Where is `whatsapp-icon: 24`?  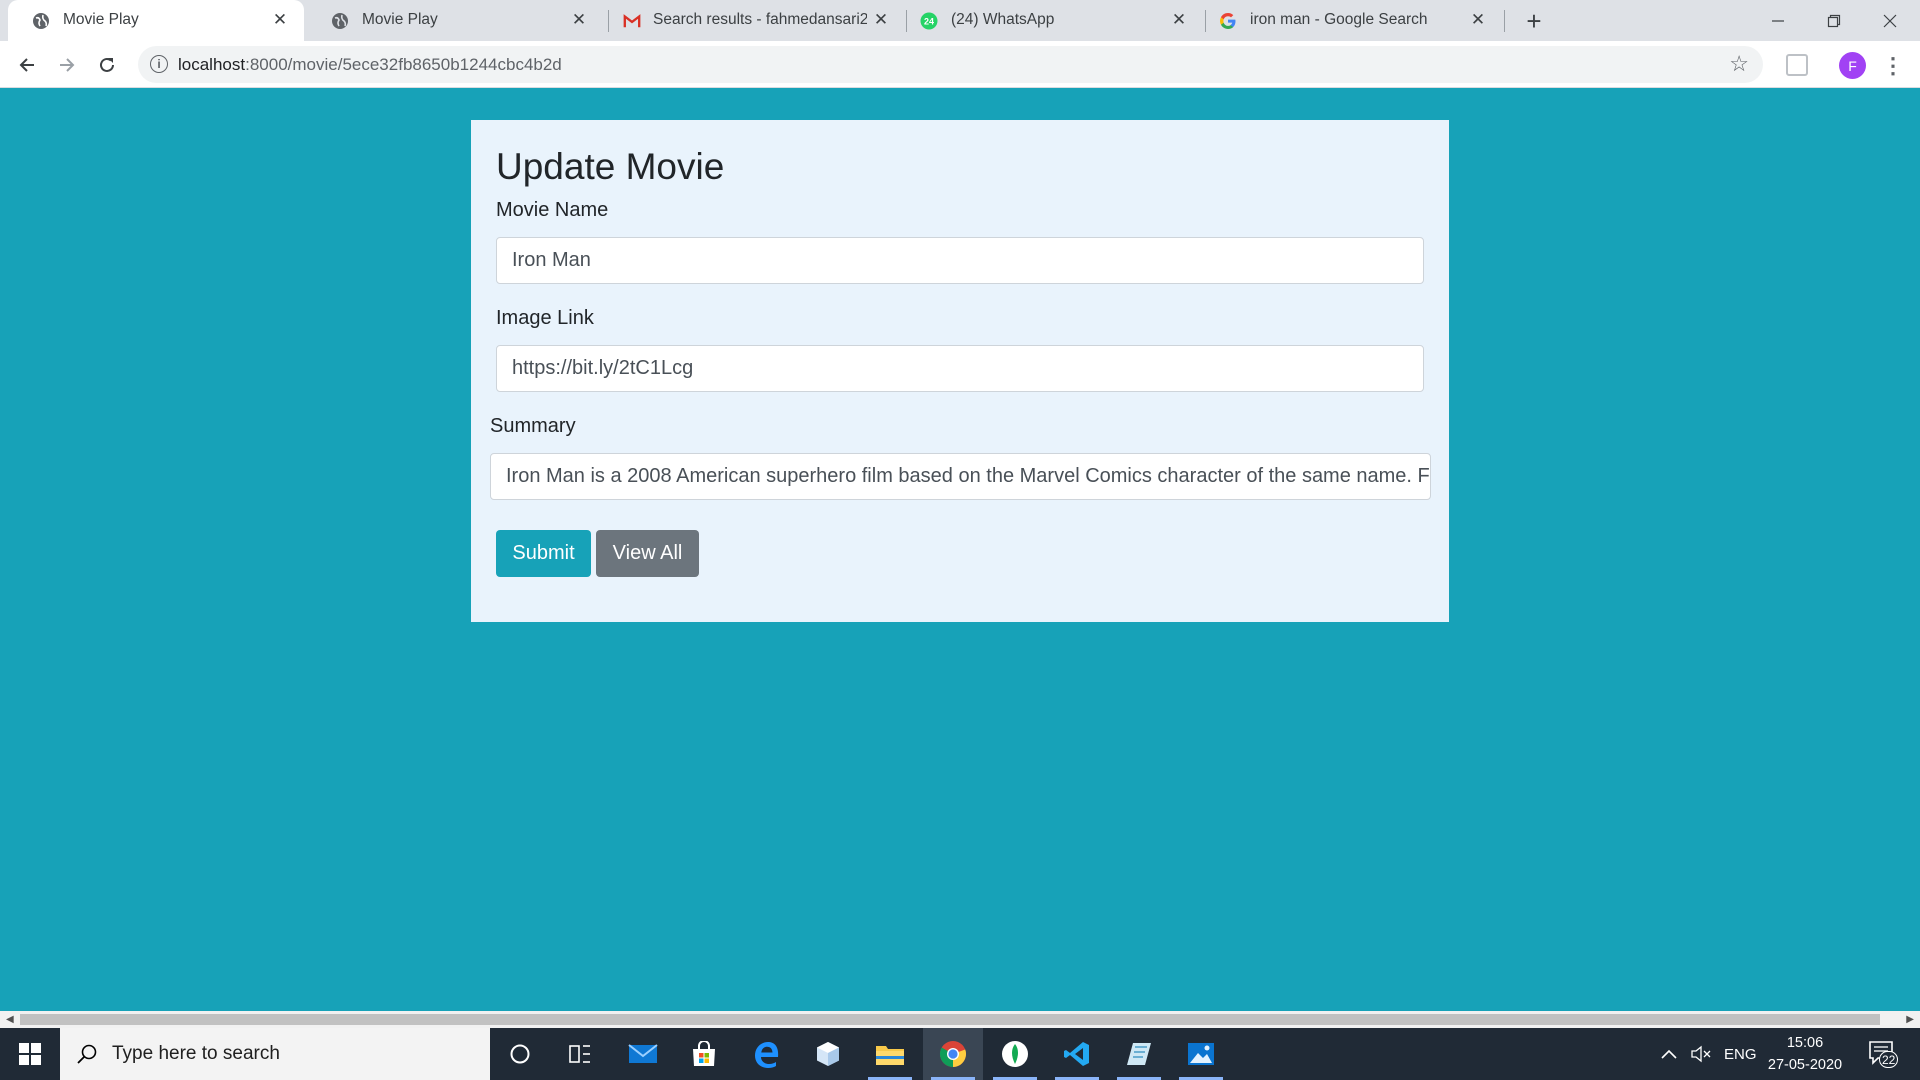
whatsapp-icon: 24 is located at coordinates (929, 21).